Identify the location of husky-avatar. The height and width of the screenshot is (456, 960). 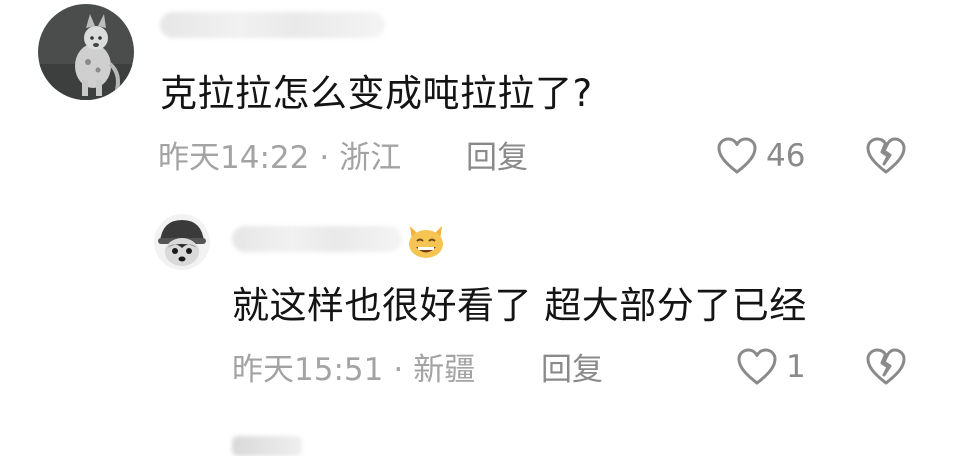
(182, 242).